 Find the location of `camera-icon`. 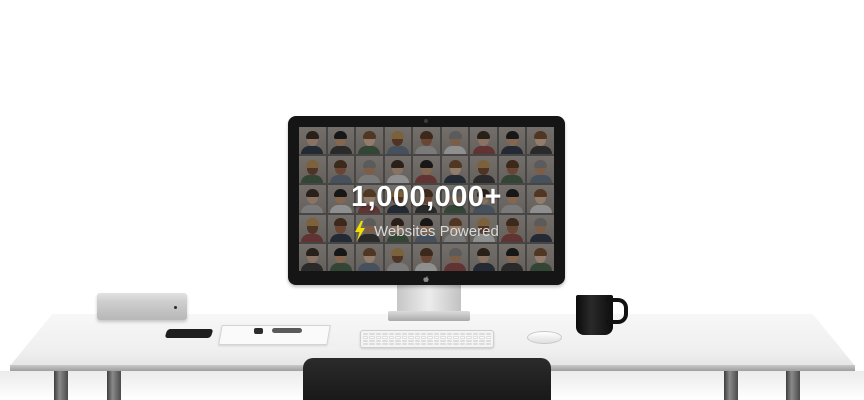

camera-icon is located at coordinates (426, 121).